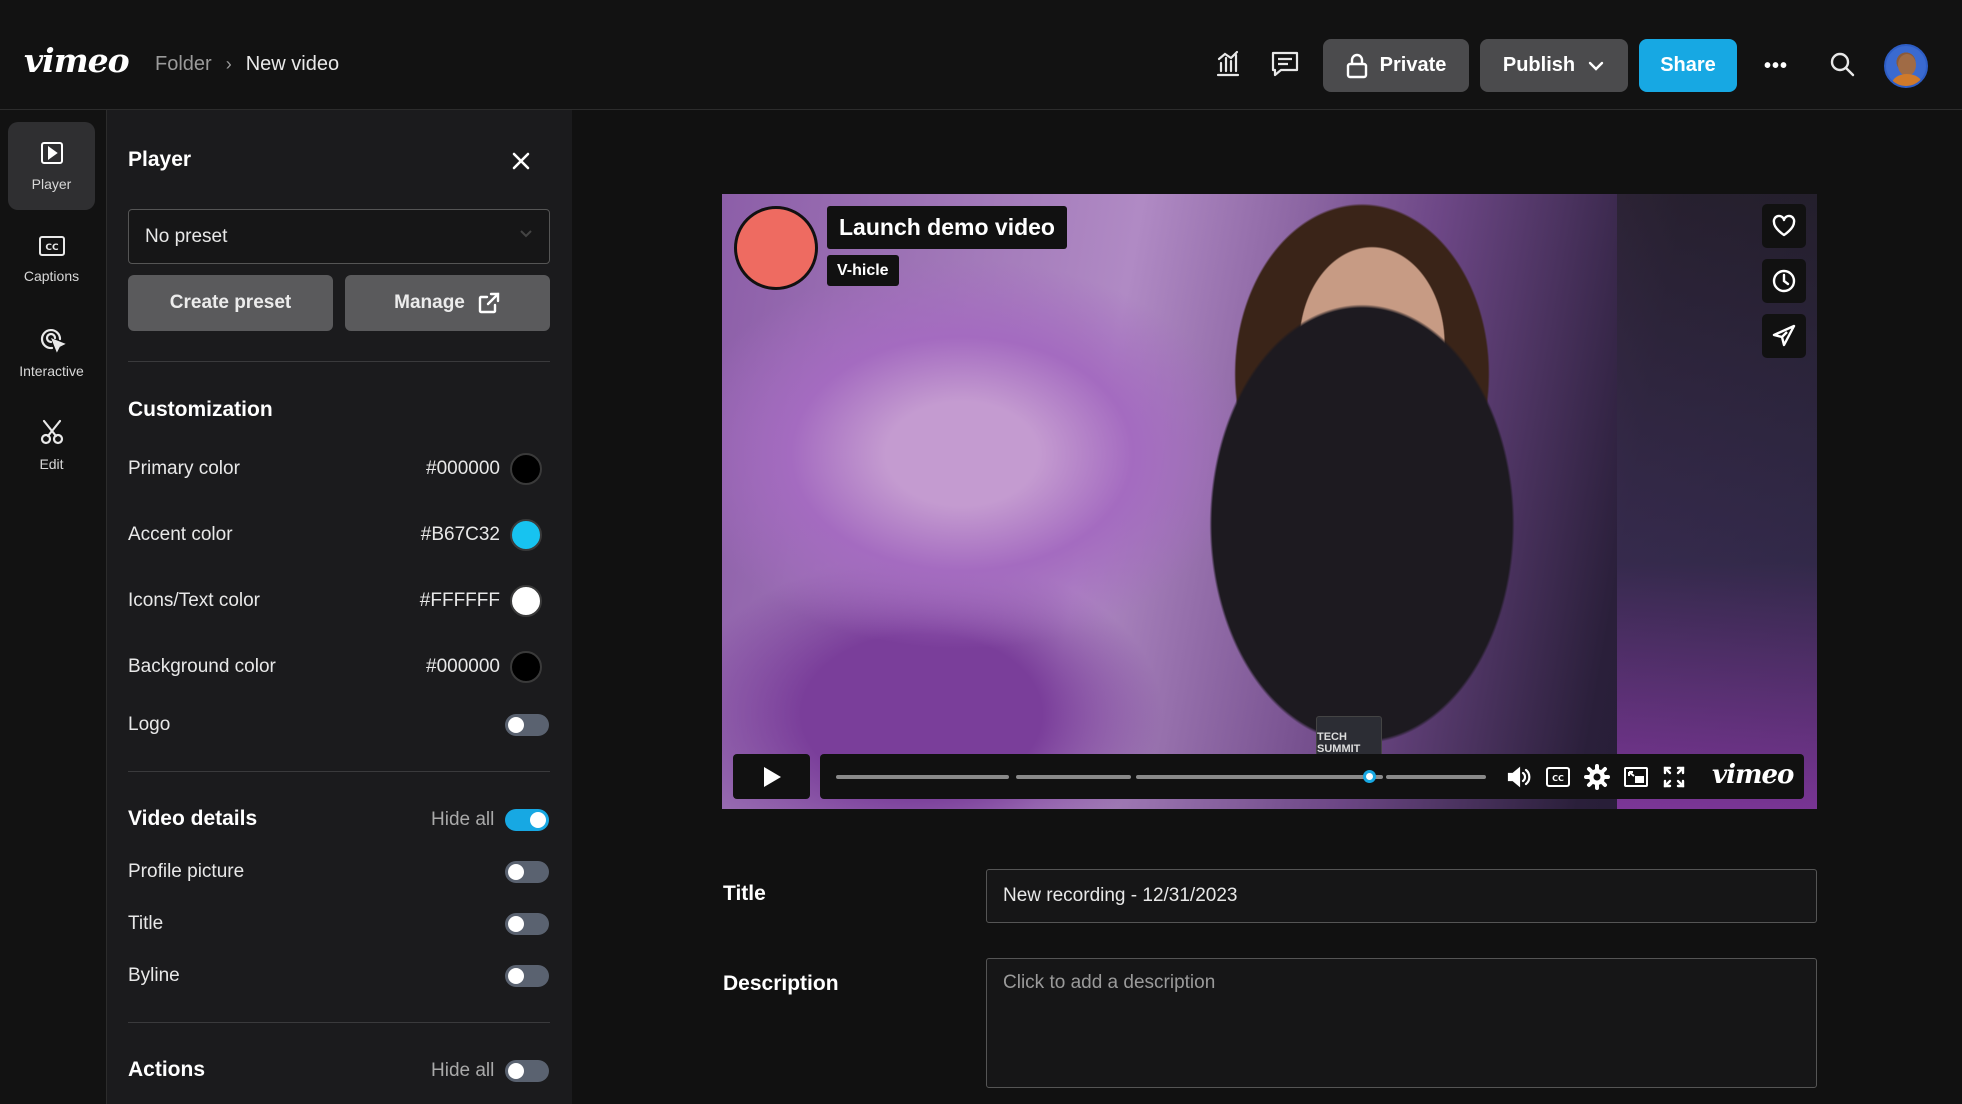  I want to click on send-icon, so click(1784, 335).